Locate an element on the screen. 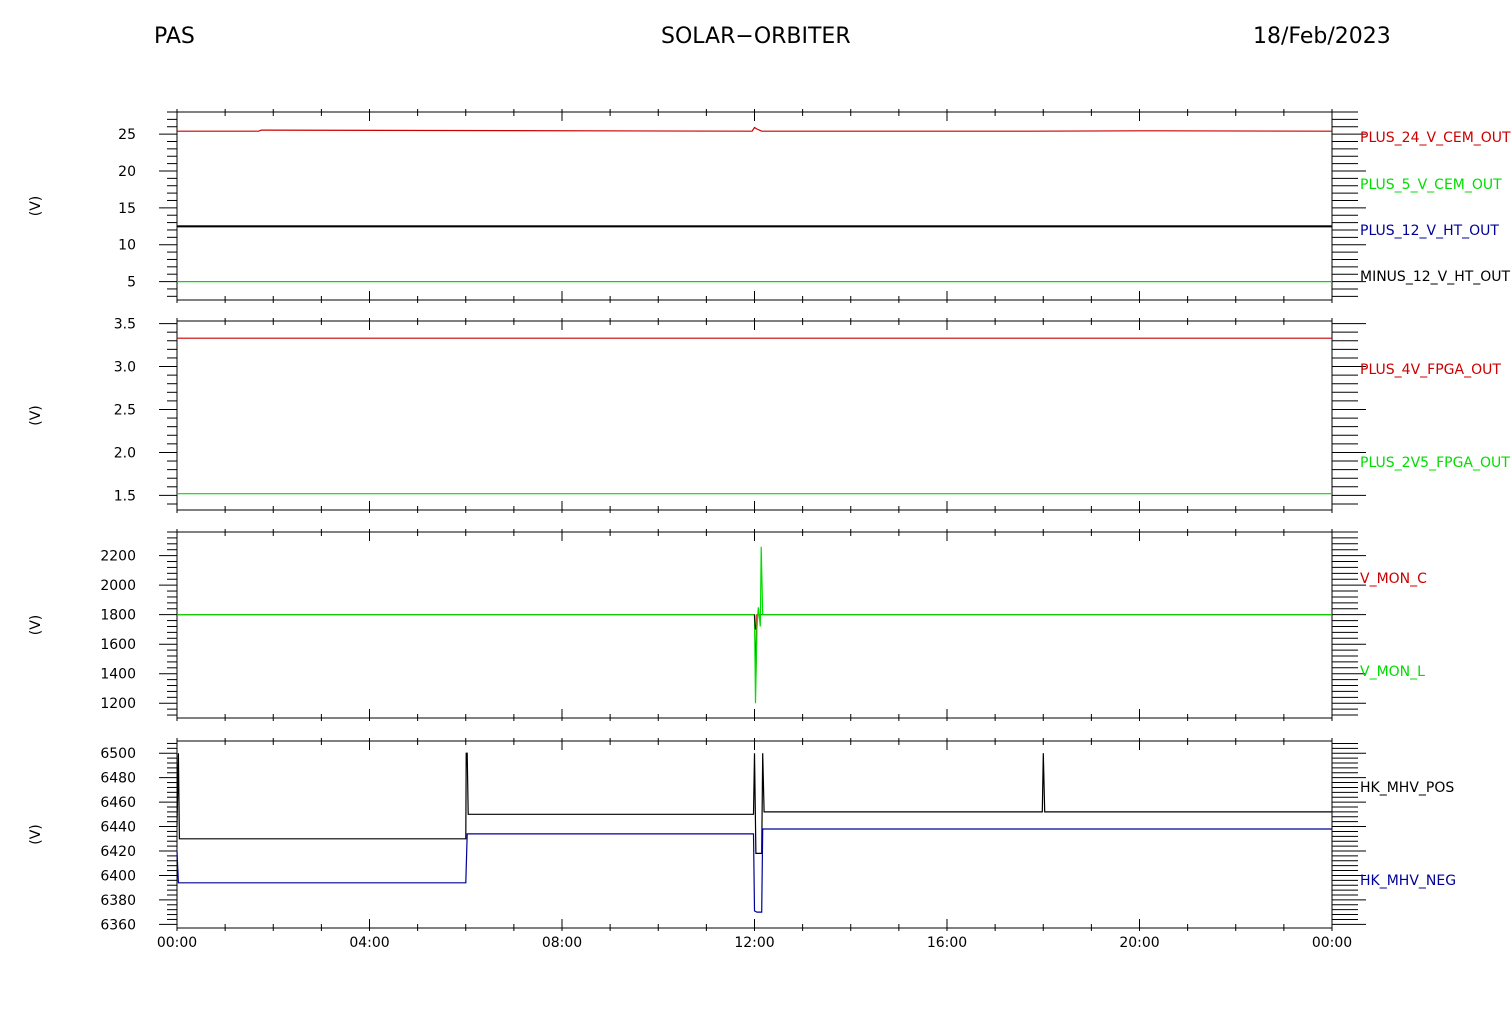 The image size is (1512, 1020). y-tick-label: 6420 is located at coordinates (118, 852).